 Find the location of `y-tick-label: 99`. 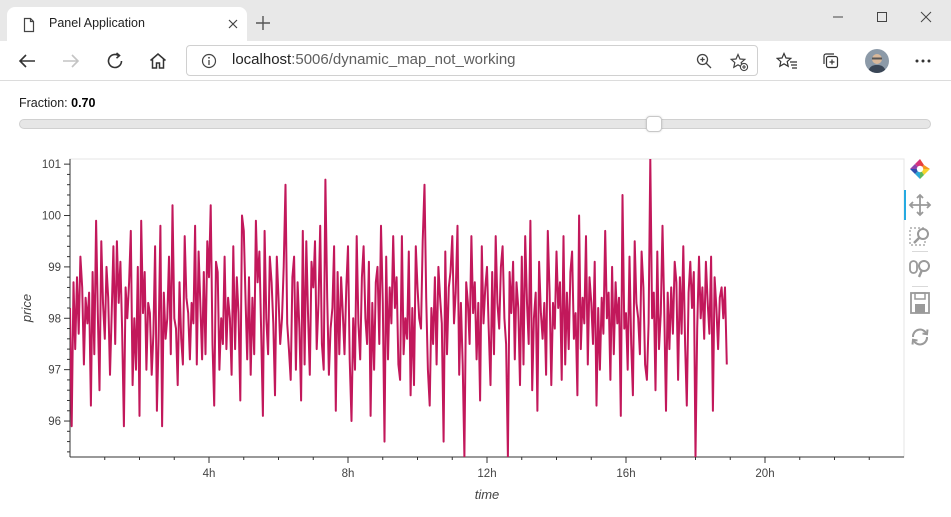

y-tick-label: 99 is located at coordinates (54, 268).